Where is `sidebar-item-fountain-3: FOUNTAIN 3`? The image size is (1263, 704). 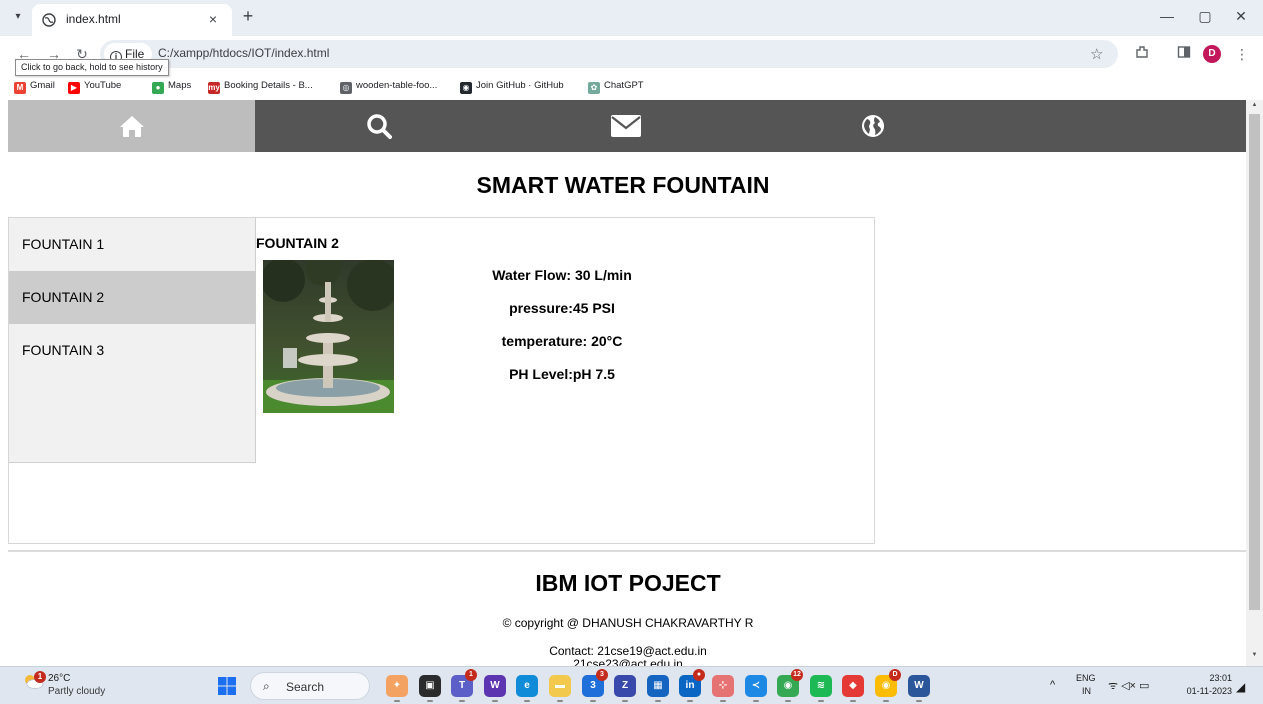
sidebar-item-fountain-3: FOUNTAIN 3 is located at coordinates (132, 350).